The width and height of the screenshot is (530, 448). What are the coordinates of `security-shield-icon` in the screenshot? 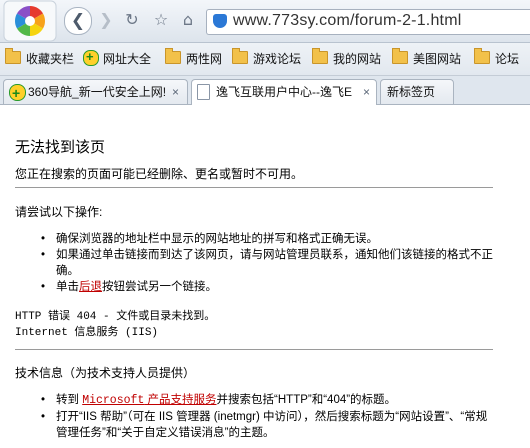 It's located at (220, 21).